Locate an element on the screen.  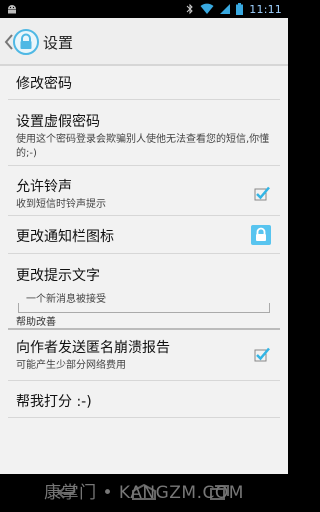
notification-icon-title: 更改通知栏图标 is located at coordinates (65, 237).